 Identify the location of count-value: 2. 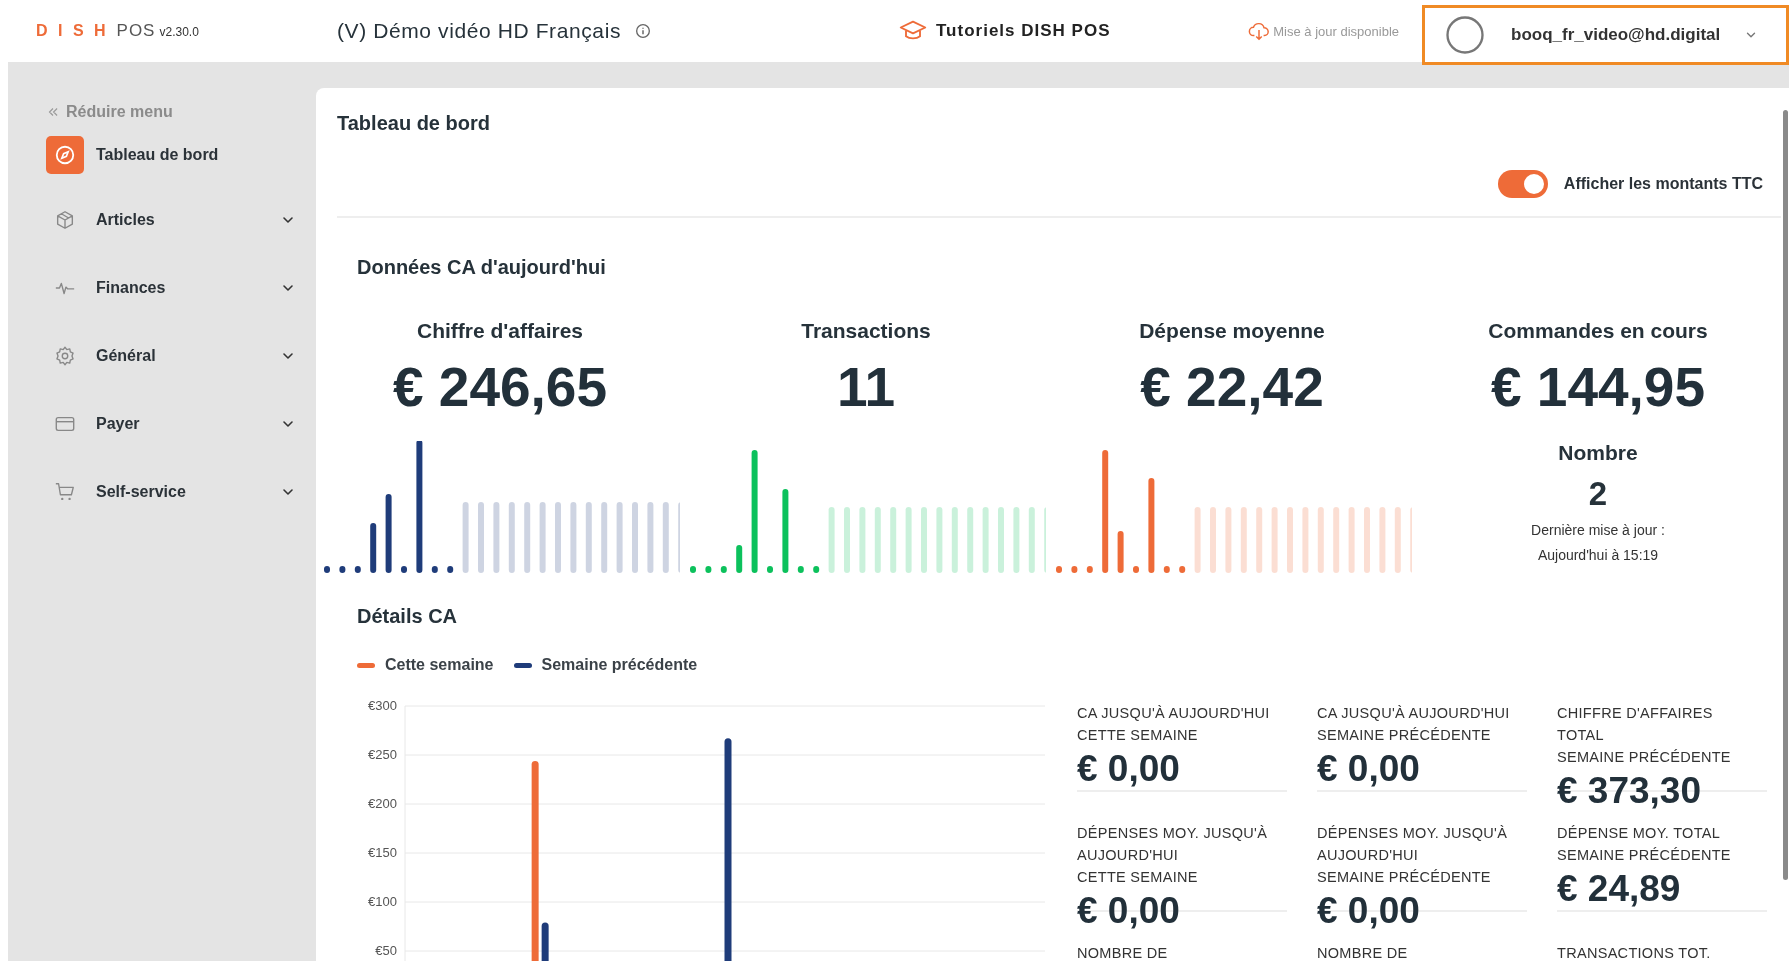
(1598, 494).